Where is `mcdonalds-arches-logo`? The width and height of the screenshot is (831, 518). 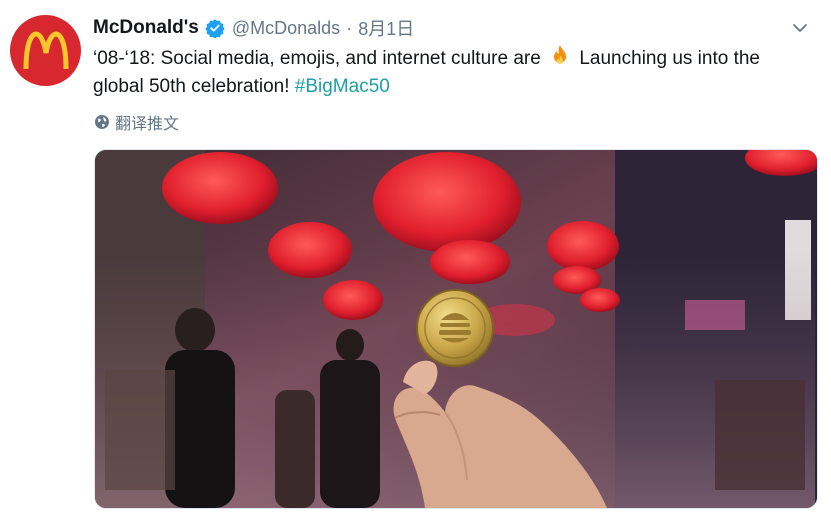
mcdonalds-arches-logo is located at coordinates (45, 49).